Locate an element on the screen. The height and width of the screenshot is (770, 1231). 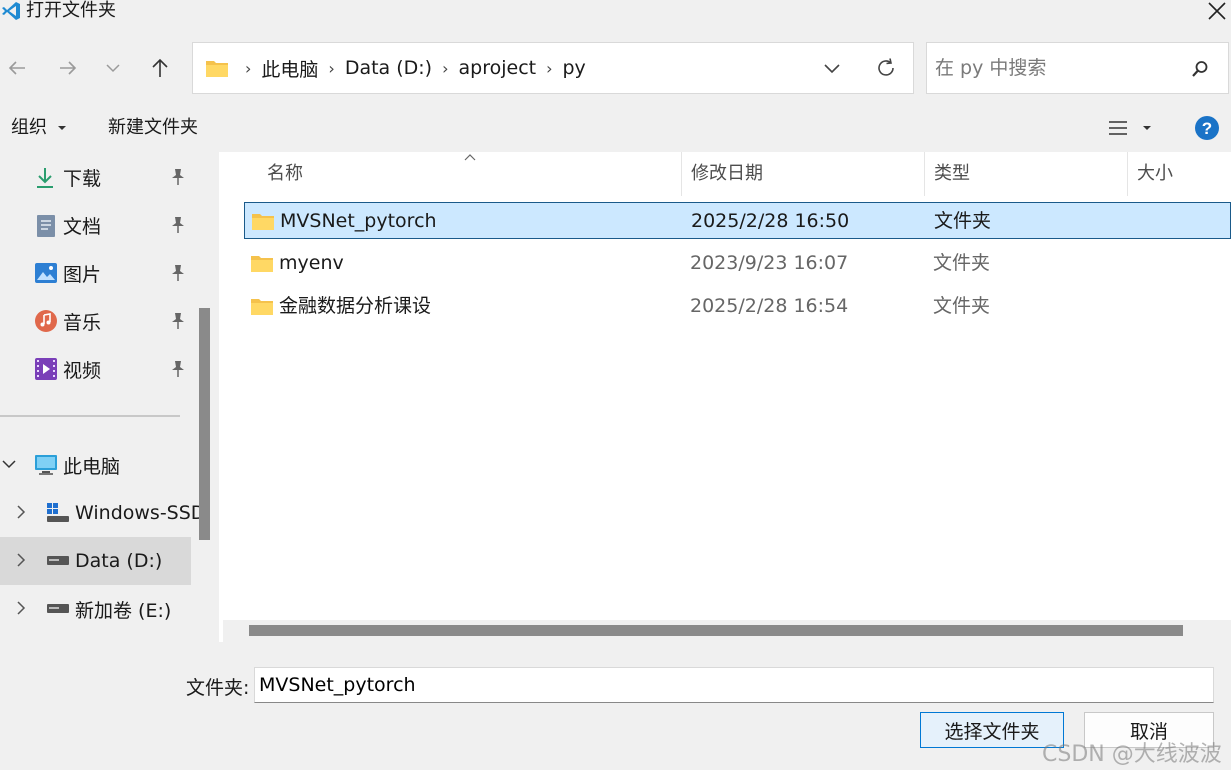
sidebar-item-downloads: 下载 is located at coordinates (95, 177).